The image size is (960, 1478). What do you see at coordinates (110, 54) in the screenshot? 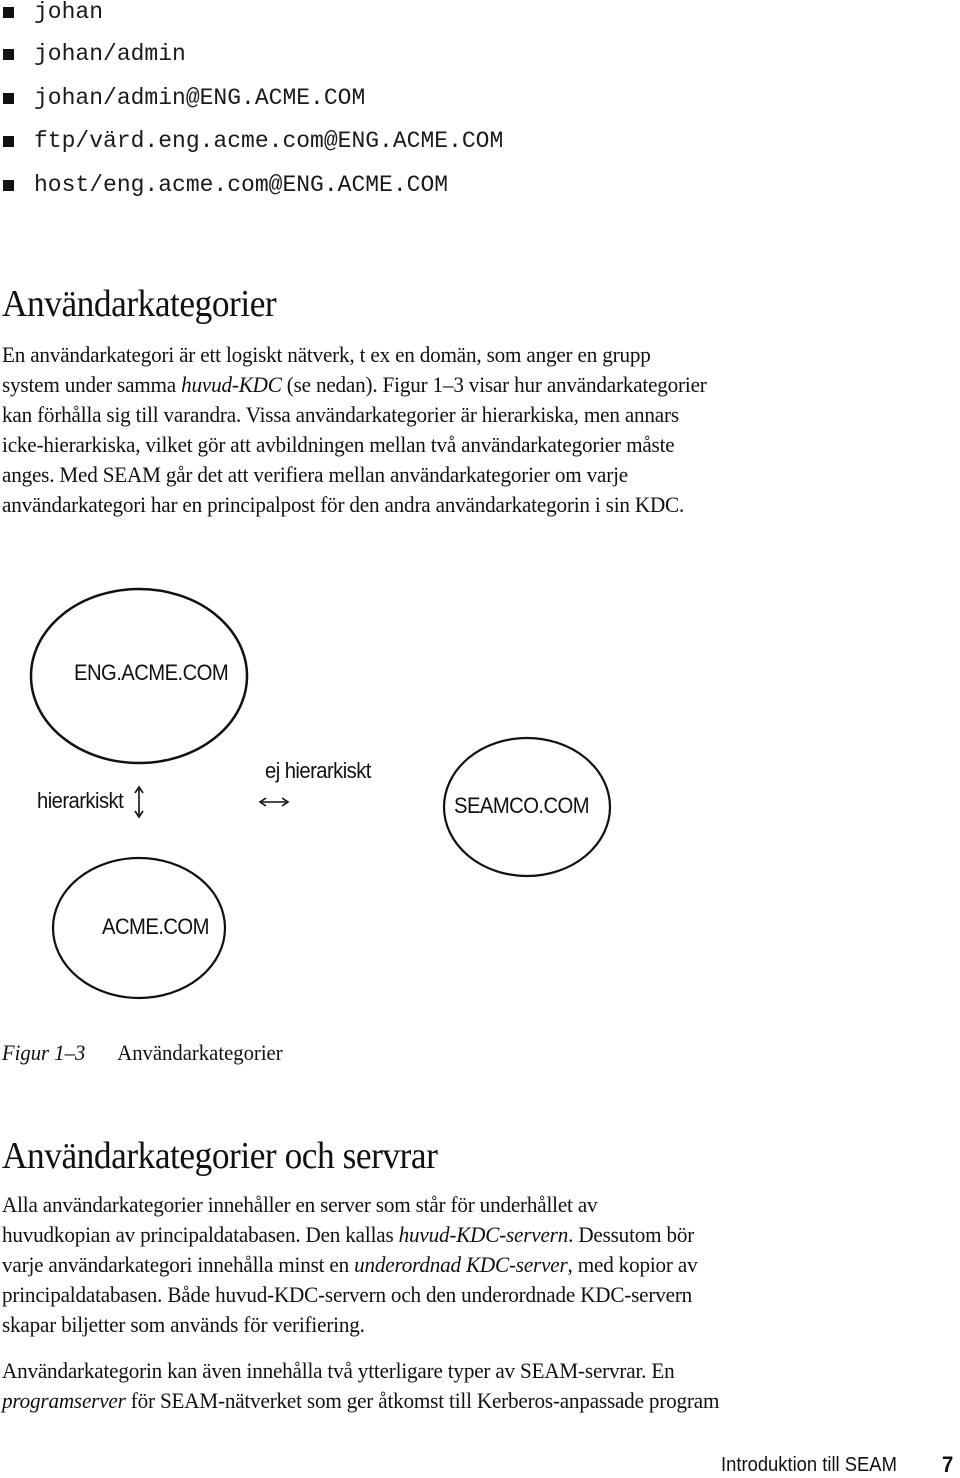
I see `list-item-text: johan/admin` at bounding box center [110, 54].